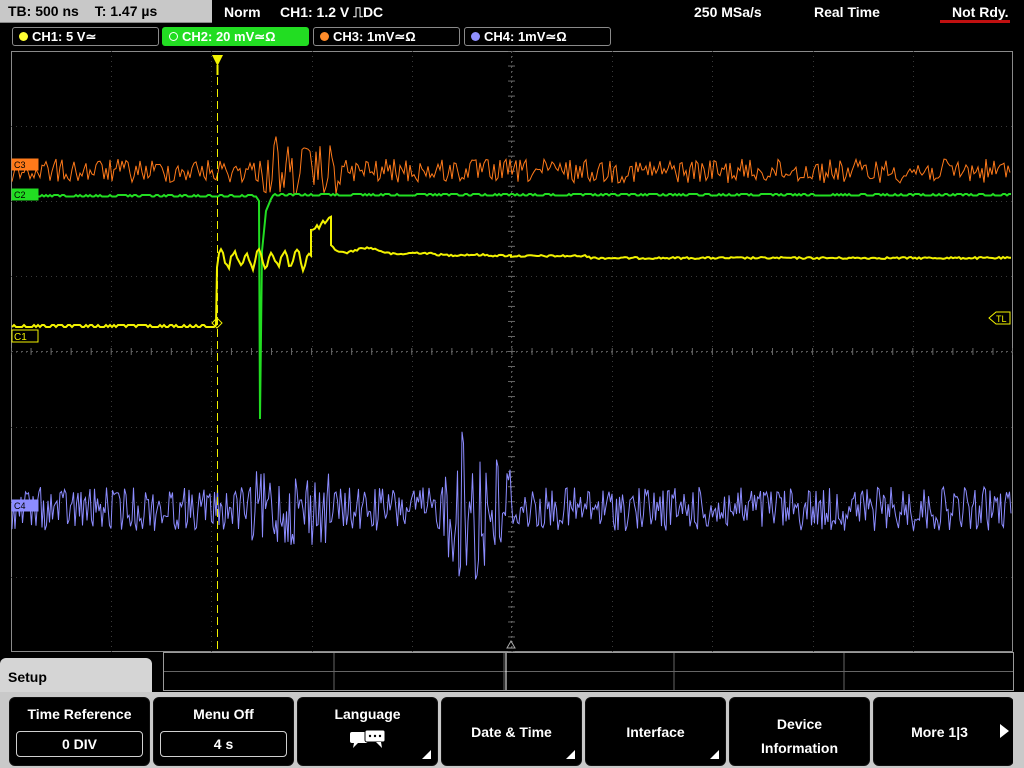 The height and width of the screenshot is (768, 1024). Describe the element at coordinates (847, 12) in the screenshot. I see `acquisition-mode: Real Time` at that location.